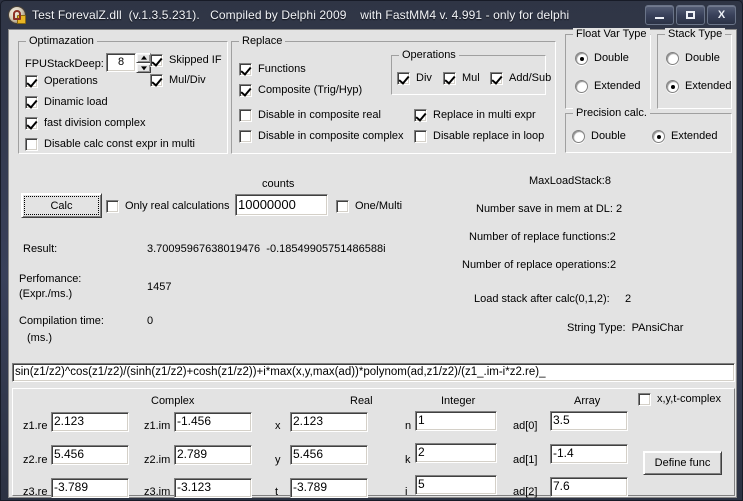 This screenshot has width=743, height=501. I want to click on radio-precision-extended: Extended, so click(684, 136).